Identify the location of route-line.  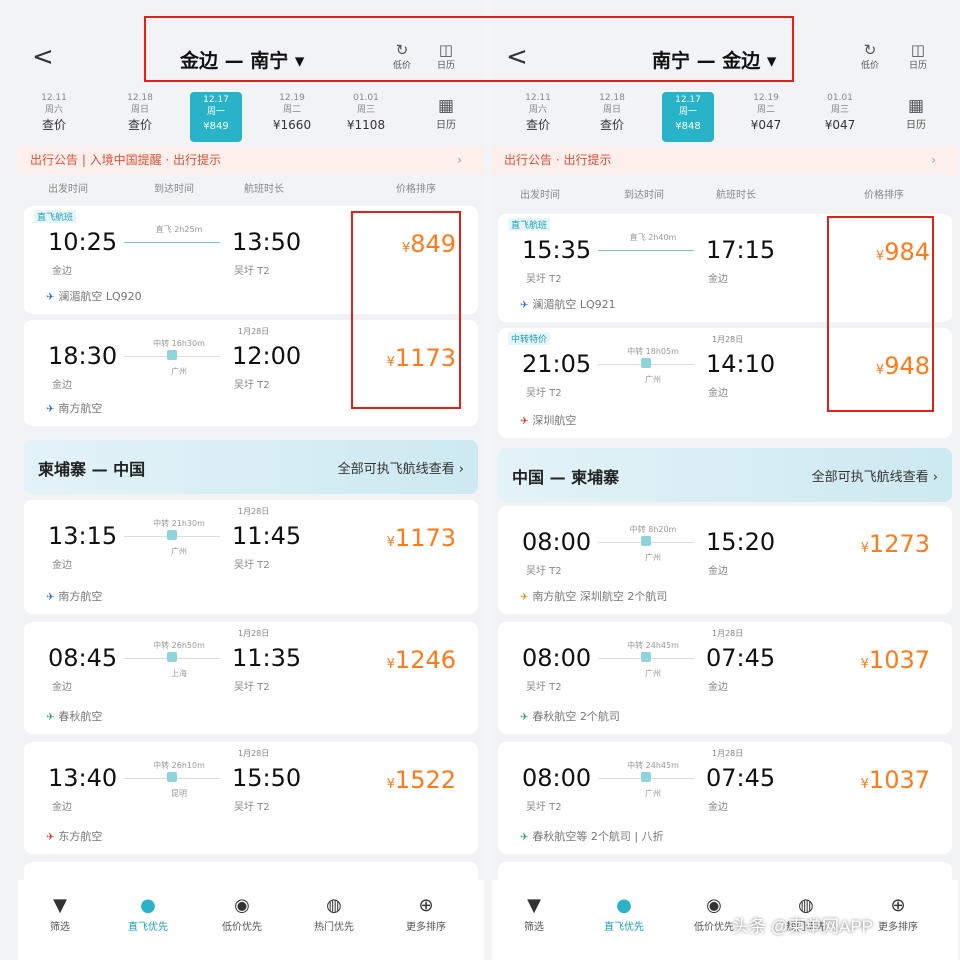
(172, 242).